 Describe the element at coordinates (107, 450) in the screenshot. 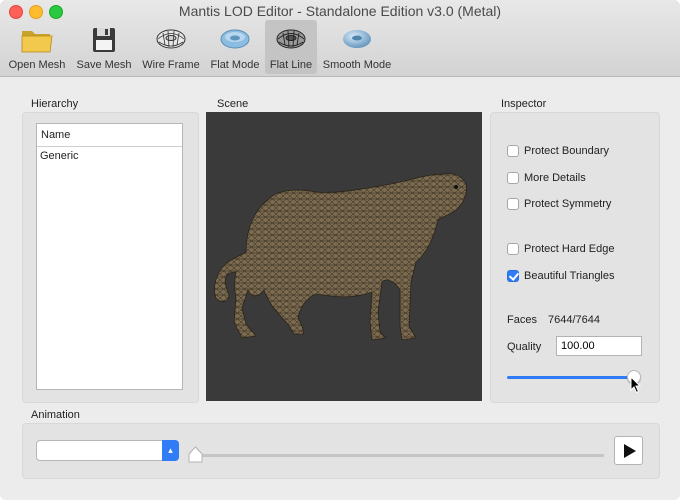

I see `animation-select: ▴` at that location.